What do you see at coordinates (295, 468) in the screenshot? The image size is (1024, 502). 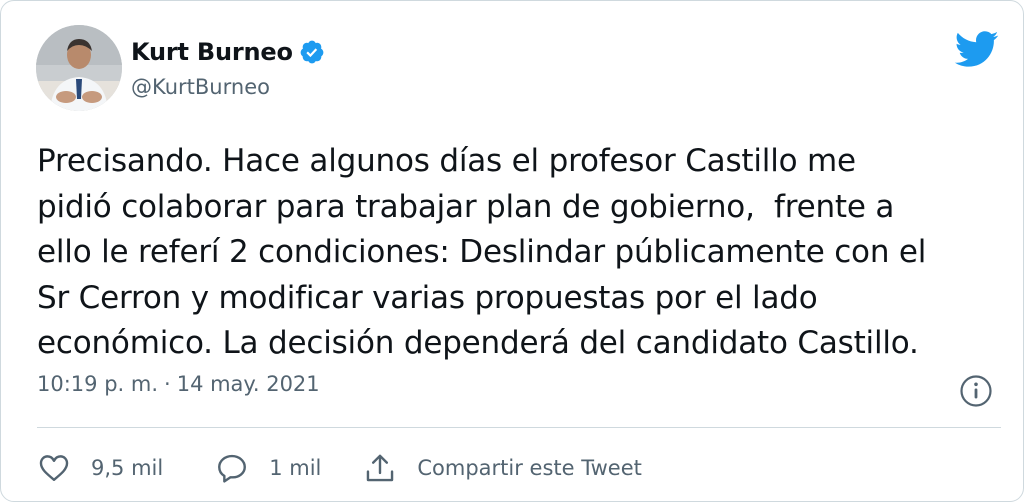 I see `reply-count: 1 mil` at bounding box center [295, 468].